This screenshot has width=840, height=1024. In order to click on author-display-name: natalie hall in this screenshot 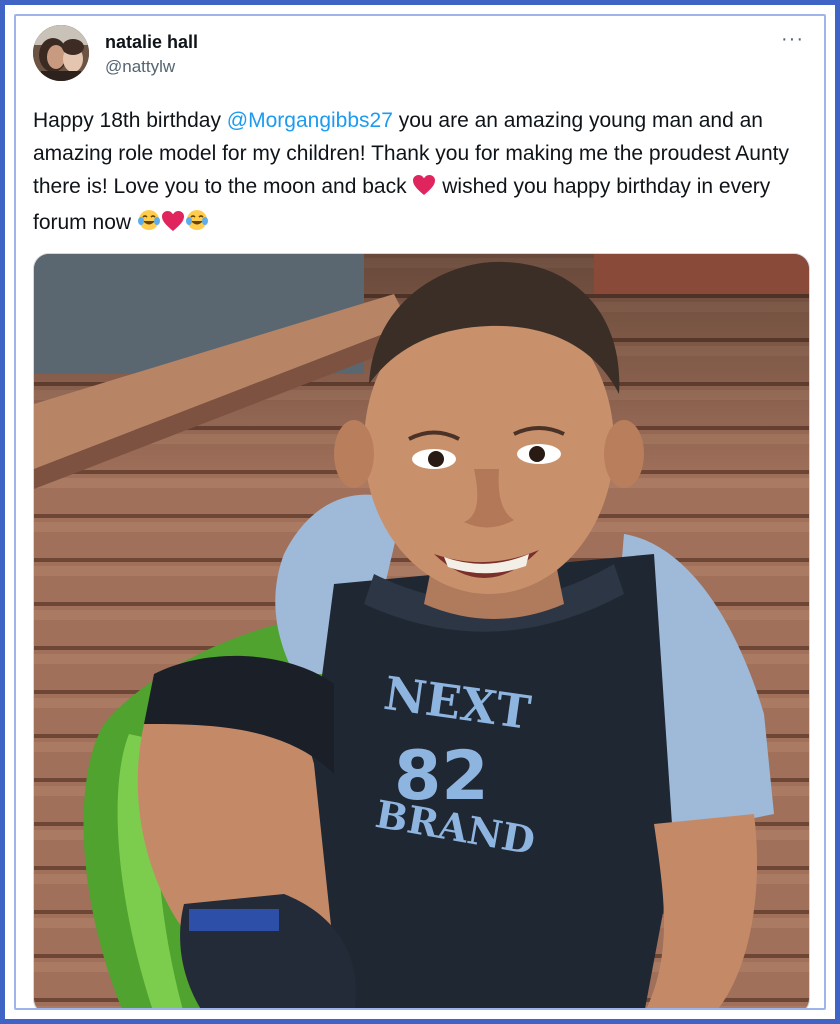, I will do `click(151, 42)`.